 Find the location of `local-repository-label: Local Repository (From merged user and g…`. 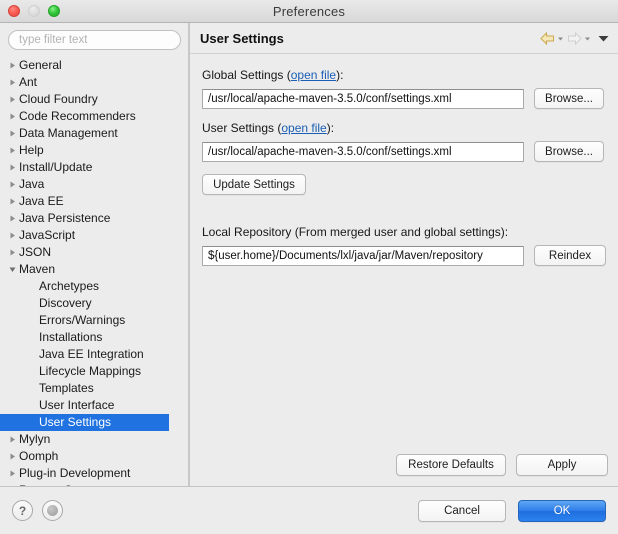

local-repository-label: Local Repository (From merged user and g… is located at coordinates (355, 232).